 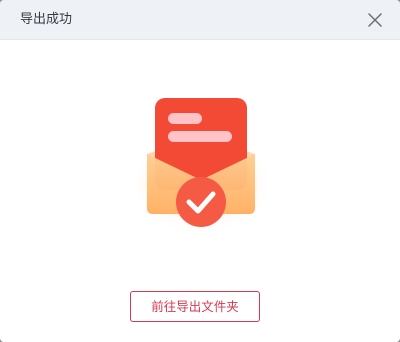 What do you see at coordinates (46, 19) in the screenshot?
I see `dialog-title: 导出成功` at bounding box center [46, 19].